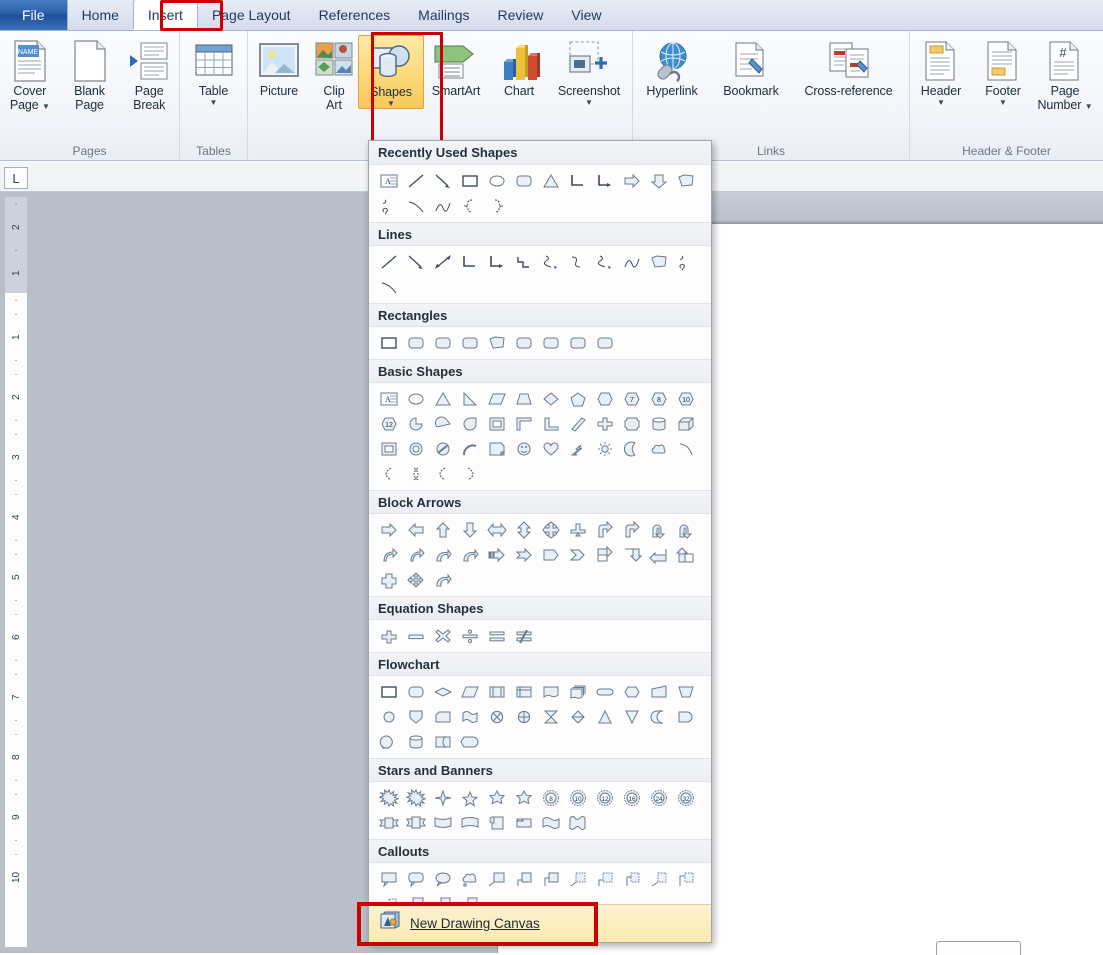 This screenshot has width=1103, height=955. I want to click on clip-art-button: Clip Art, so click(334, 73).